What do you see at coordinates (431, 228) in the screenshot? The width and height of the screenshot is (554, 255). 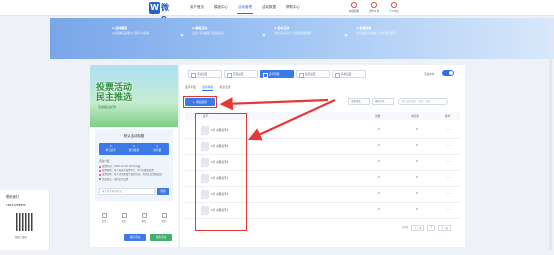 I see `page-1-button: 1` at bounding box center [431, 228].